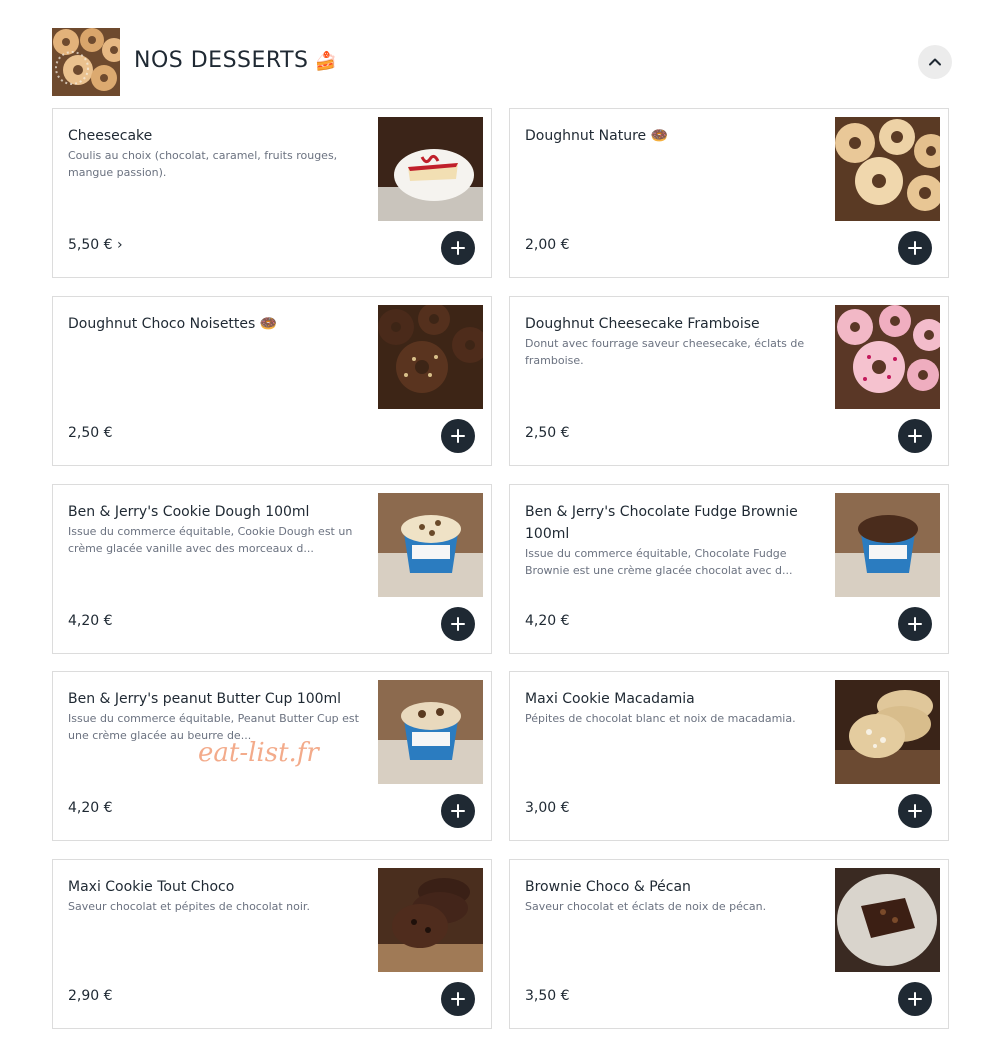 Image resolution: width=989 pixels, height=1050 pixels. I want to click on item-photo-cookie-choco, so click(430, 920).